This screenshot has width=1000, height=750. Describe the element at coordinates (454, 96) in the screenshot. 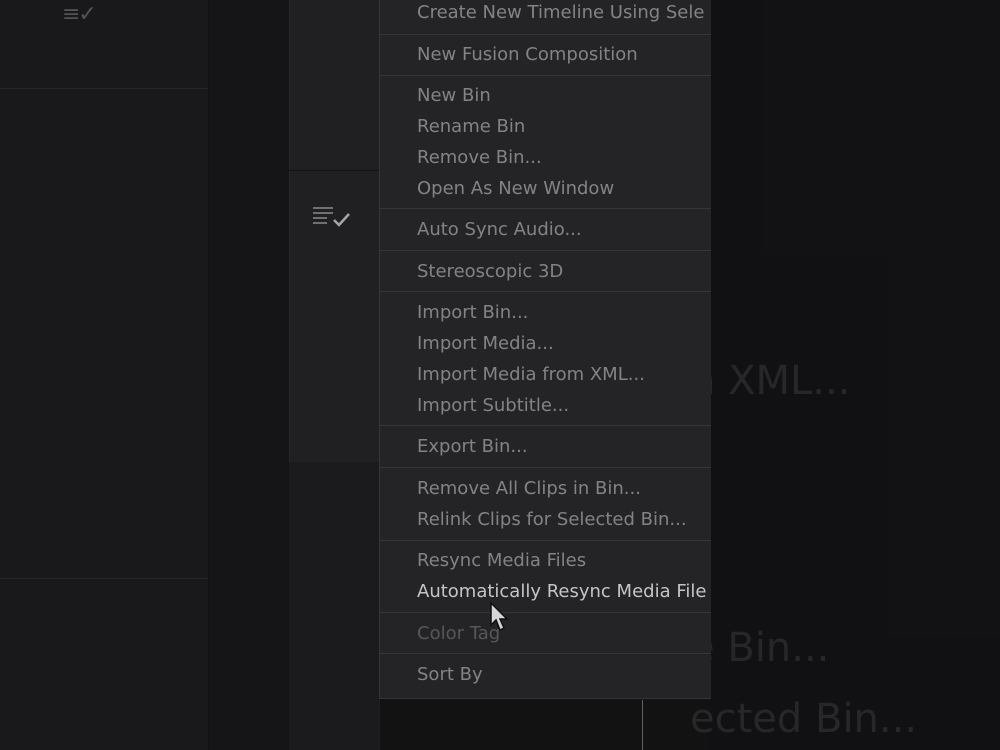

I see `menu-item-new-bin: New Bin` at that location.